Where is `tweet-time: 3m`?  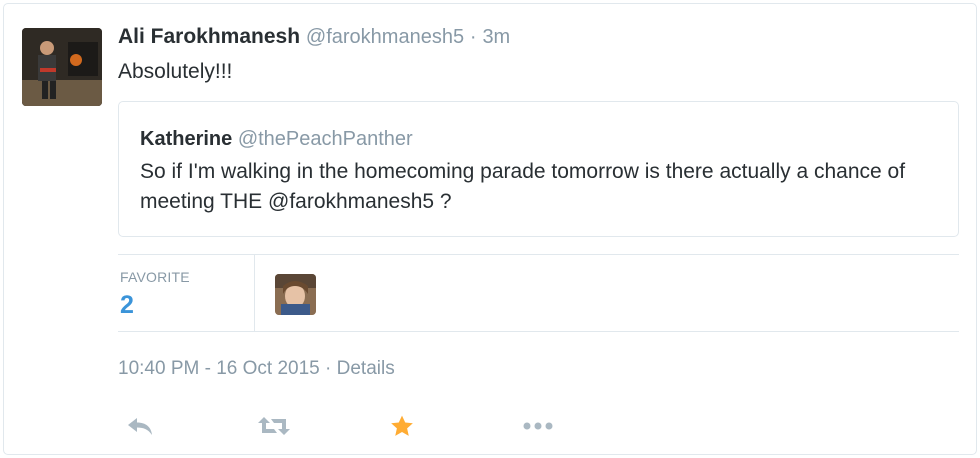
tweet-time: 3m is located at coordinates (496, 37).